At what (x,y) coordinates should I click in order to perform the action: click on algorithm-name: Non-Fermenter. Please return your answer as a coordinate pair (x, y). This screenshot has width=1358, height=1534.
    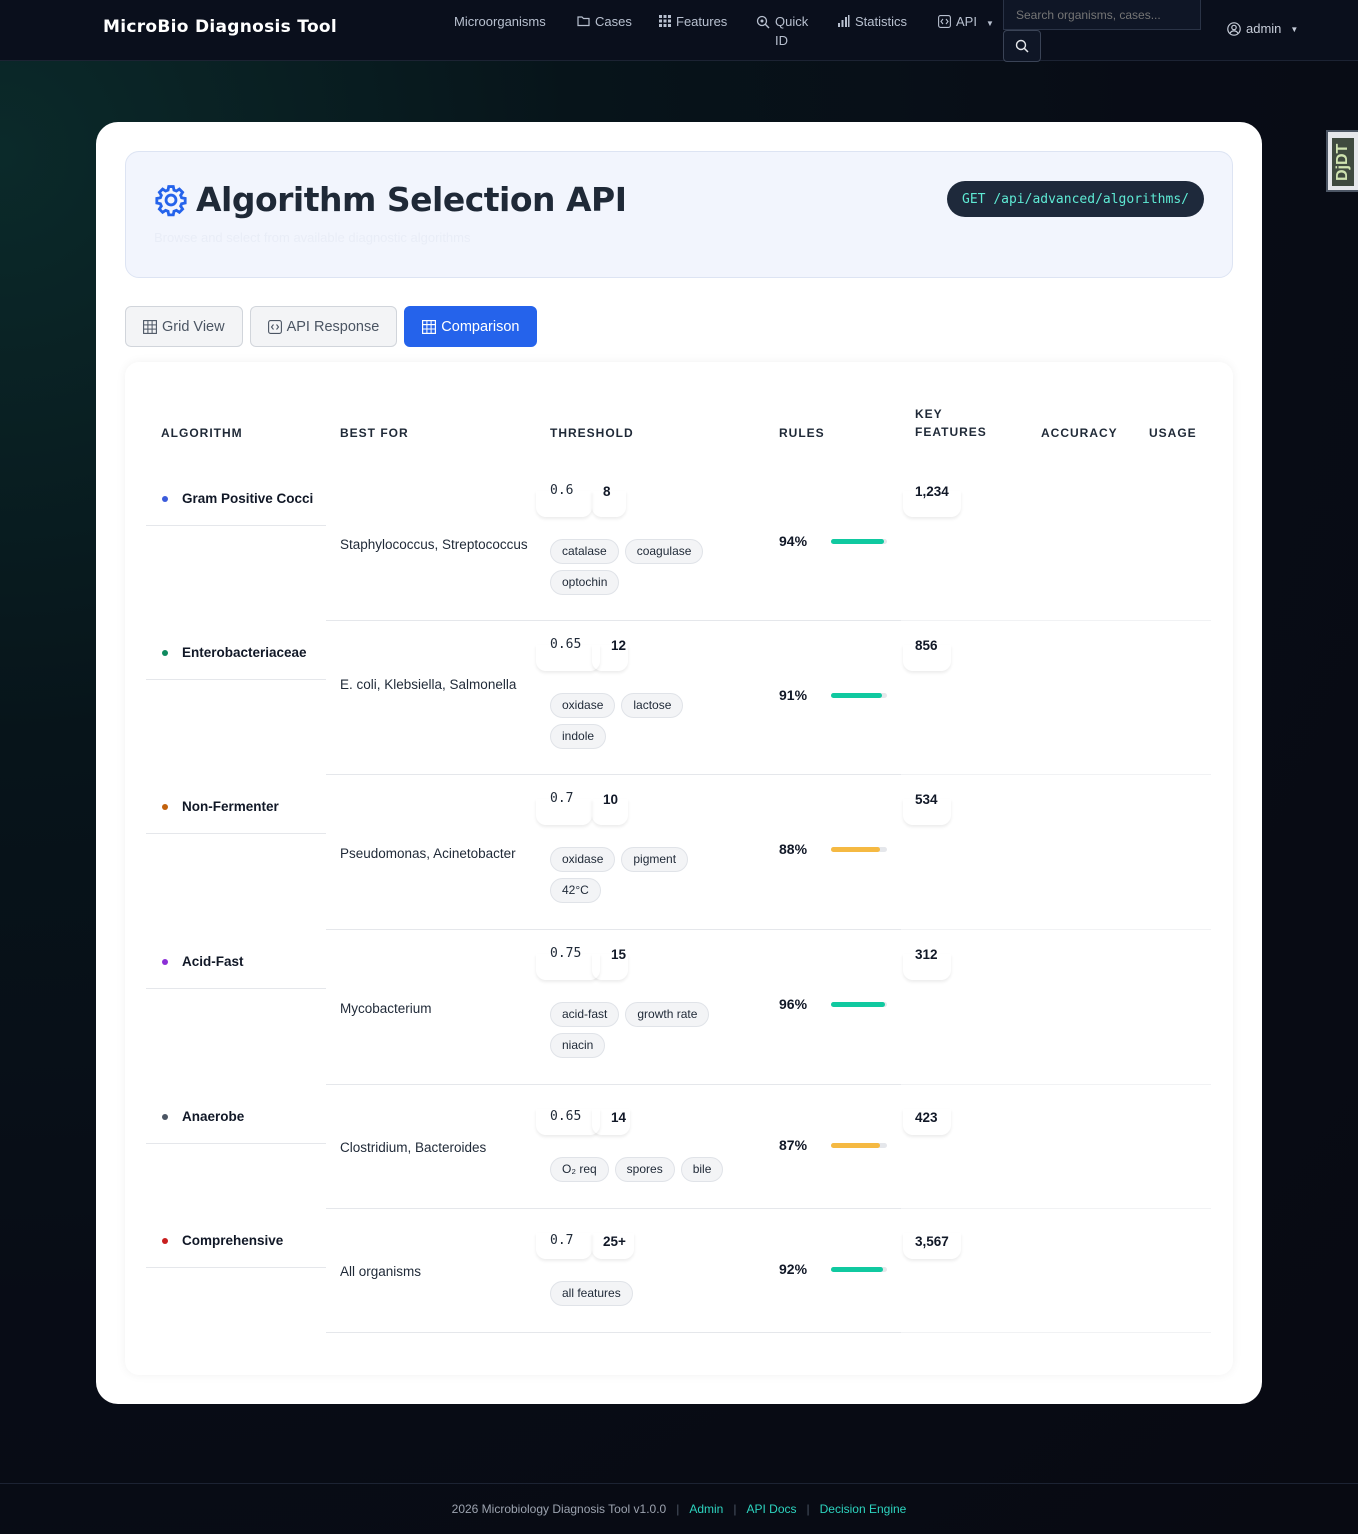
    Looking at the image, I should click on (236, 807).